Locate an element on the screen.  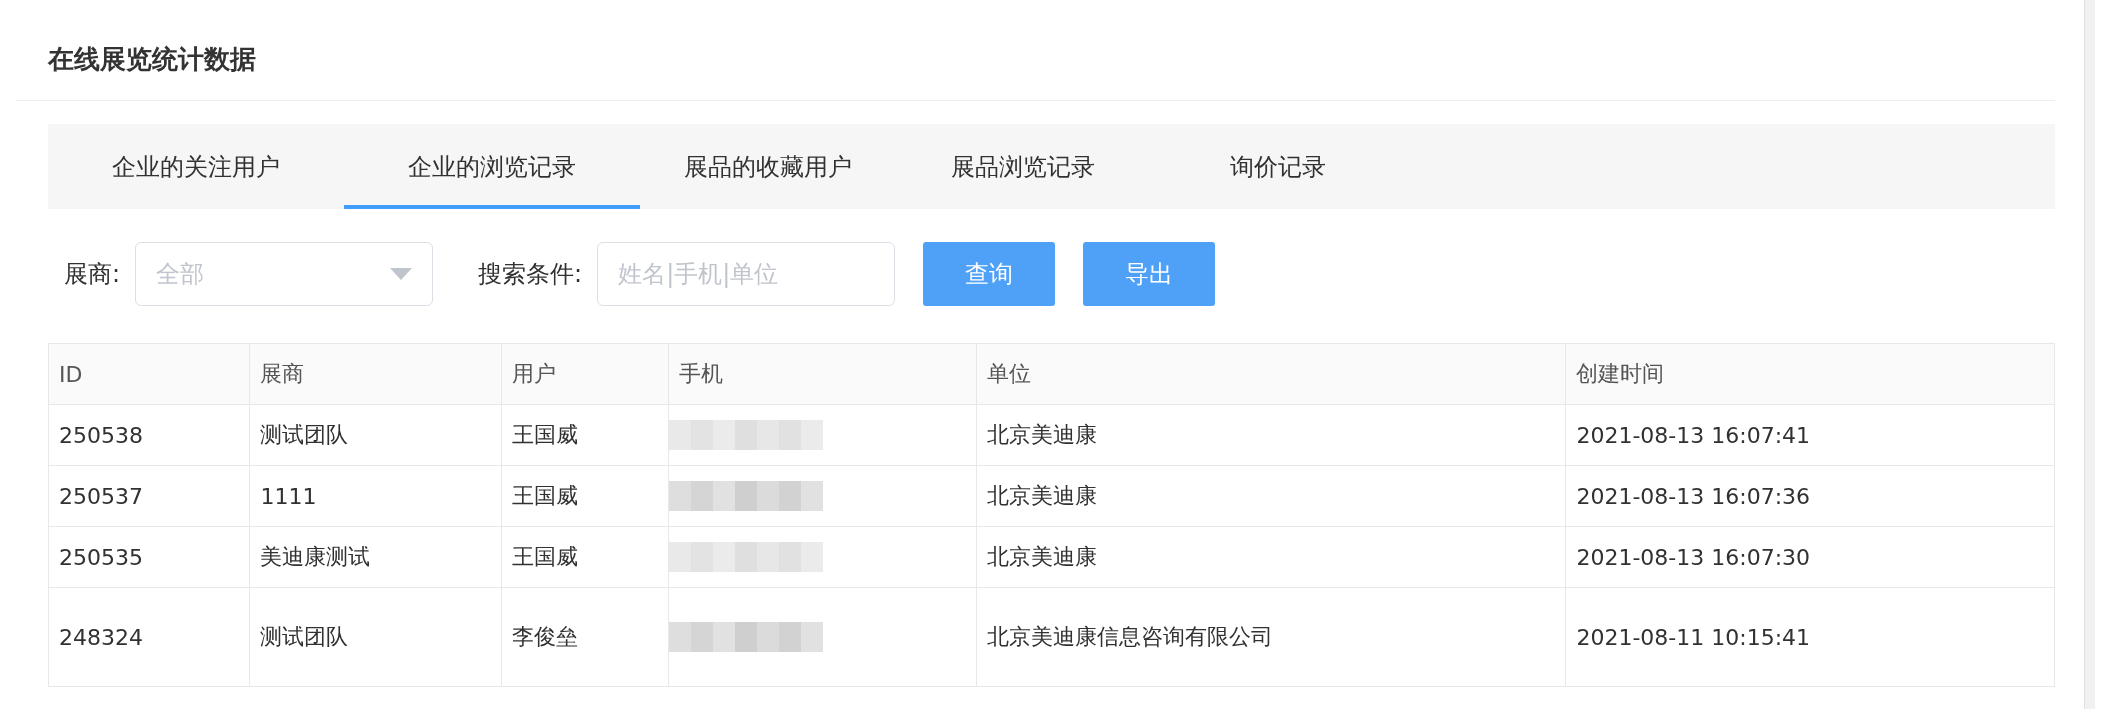
search-label: 搜索条件: is located at coordinates (530, 274).